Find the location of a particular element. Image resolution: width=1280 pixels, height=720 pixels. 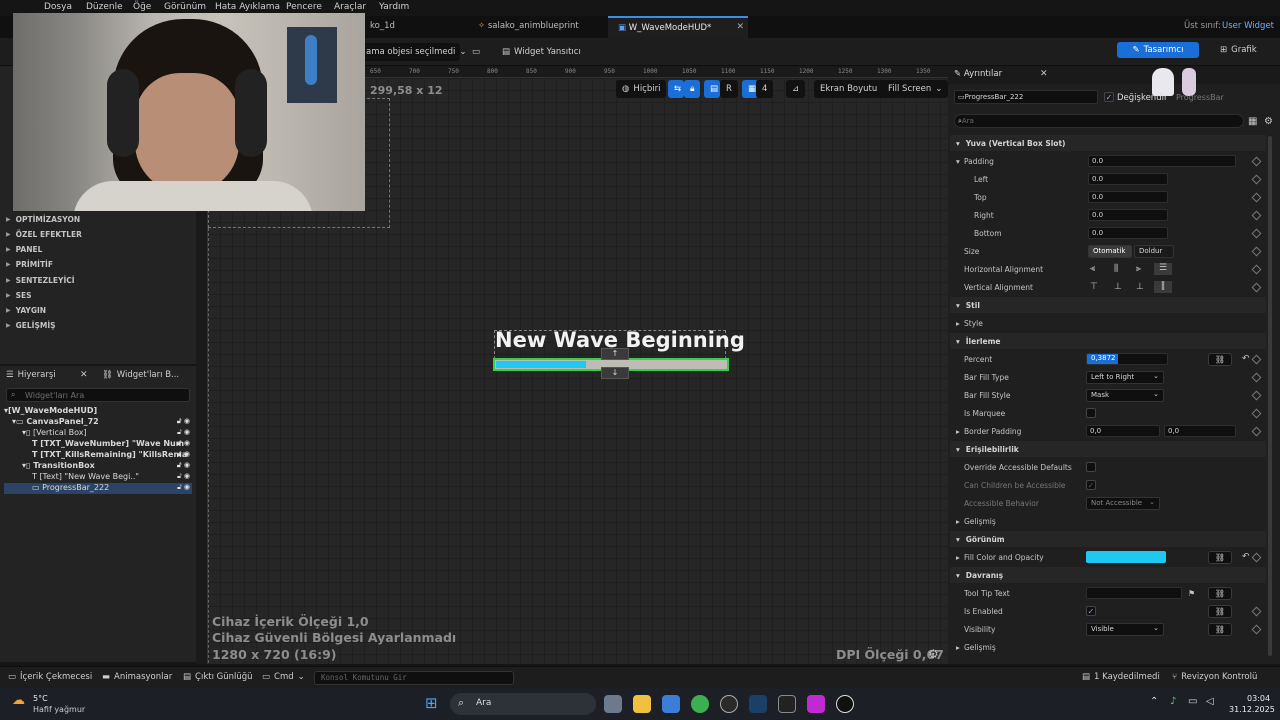

epic-games-icon is located at coordinates (787, 704).